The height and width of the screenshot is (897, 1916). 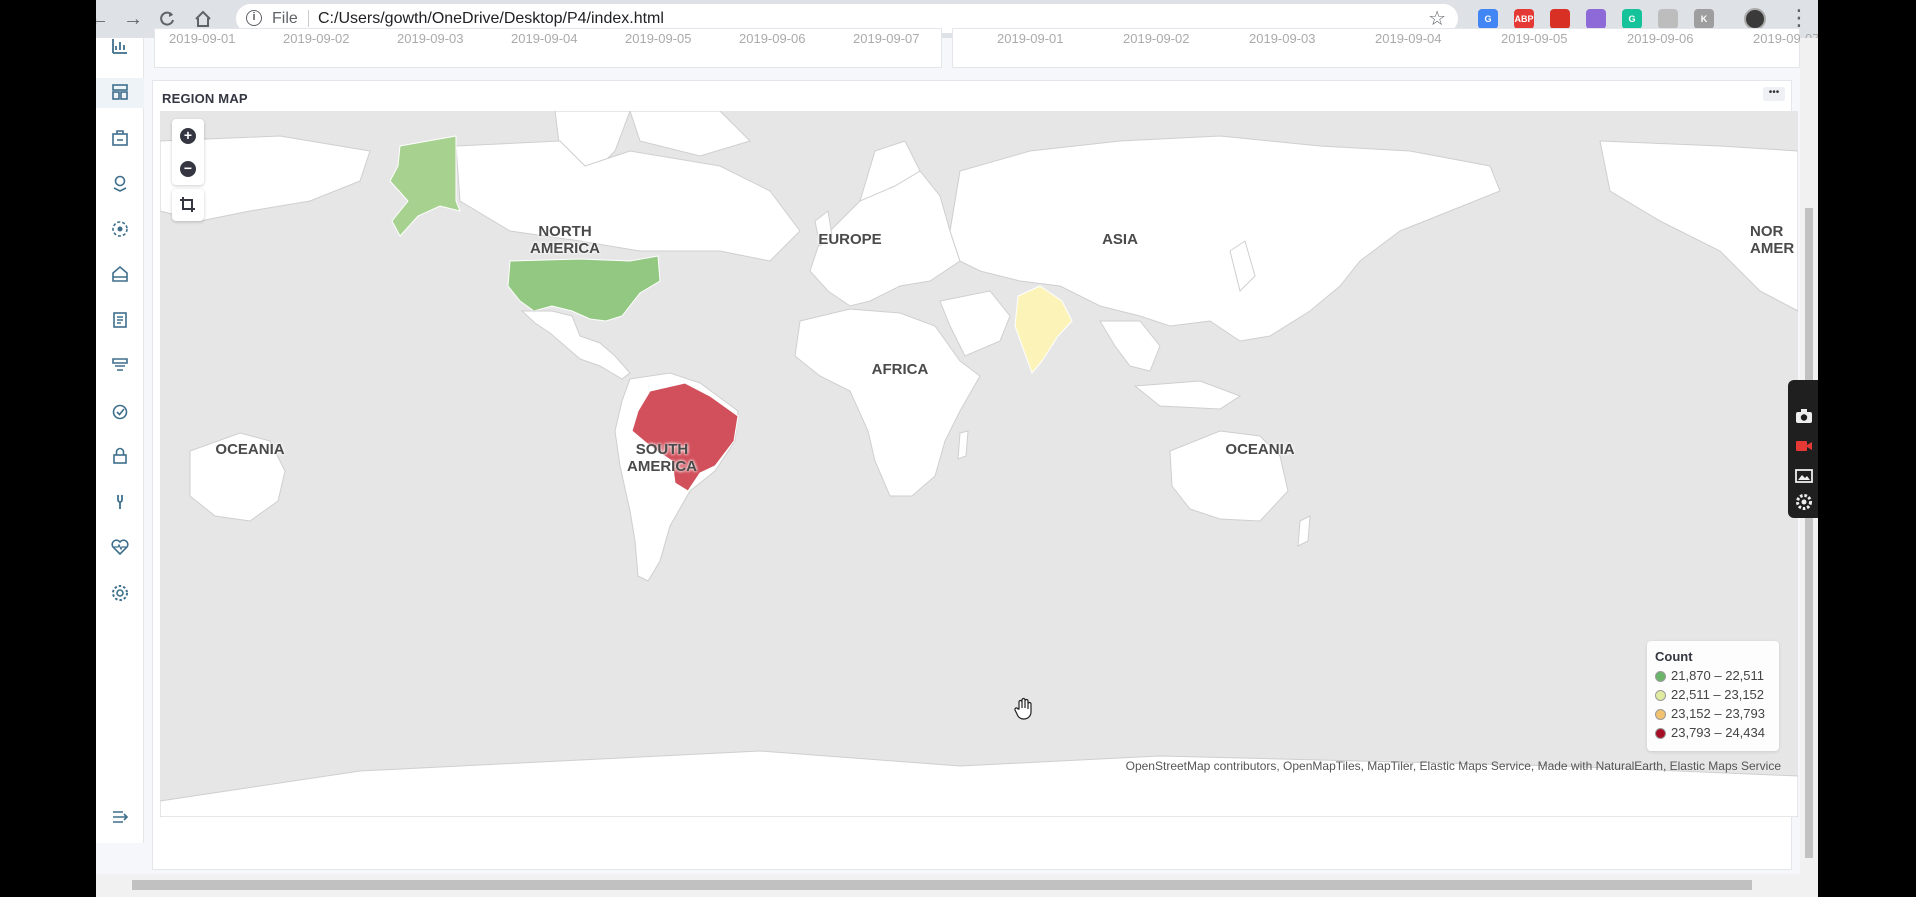 I want to click on hand-cursor-icon, so click(x=1023, y=708).